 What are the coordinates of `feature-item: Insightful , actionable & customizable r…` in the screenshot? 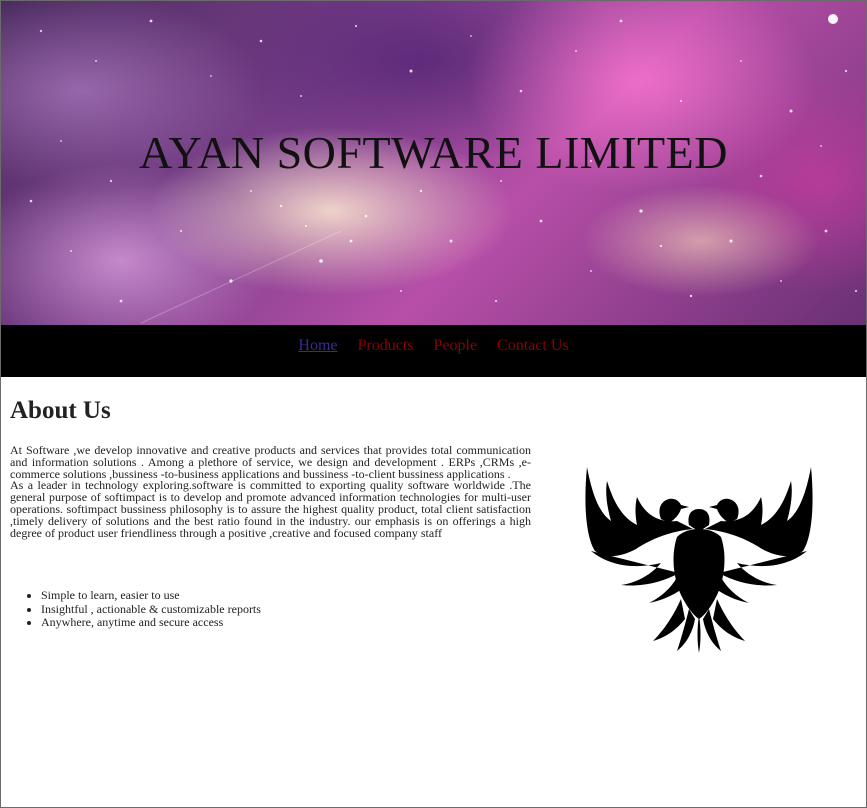 It's located at (291, 609).